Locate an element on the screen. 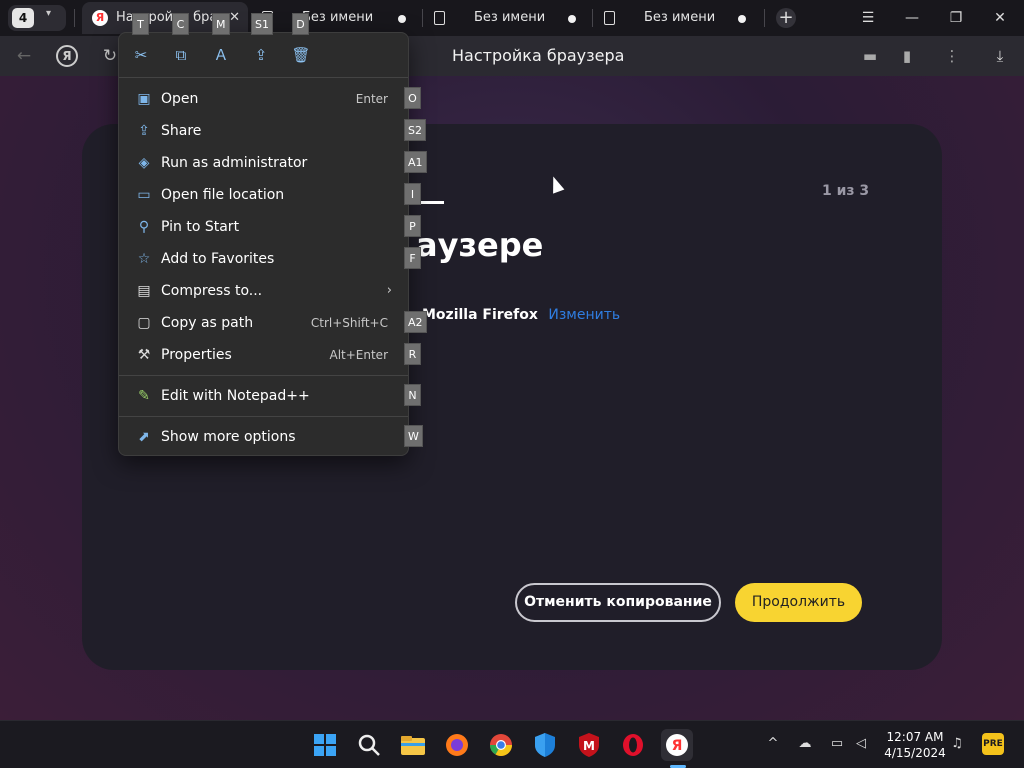  defender-icon is located at coordinates (545, 745).